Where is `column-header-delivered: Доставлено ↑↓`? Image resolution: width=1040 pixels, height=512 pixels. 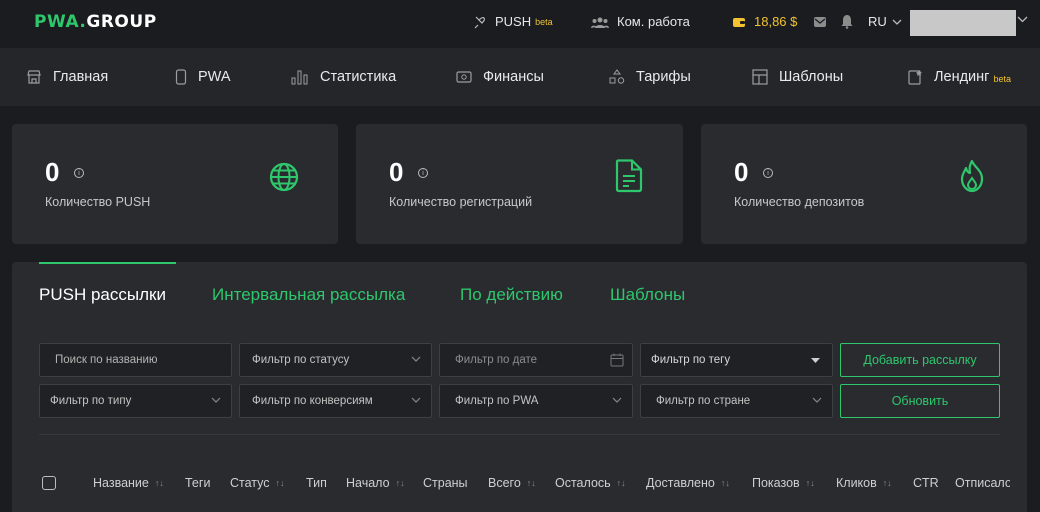 column-header-delivered: Доставлено ↑↓ is located at coordinates (688, 483).